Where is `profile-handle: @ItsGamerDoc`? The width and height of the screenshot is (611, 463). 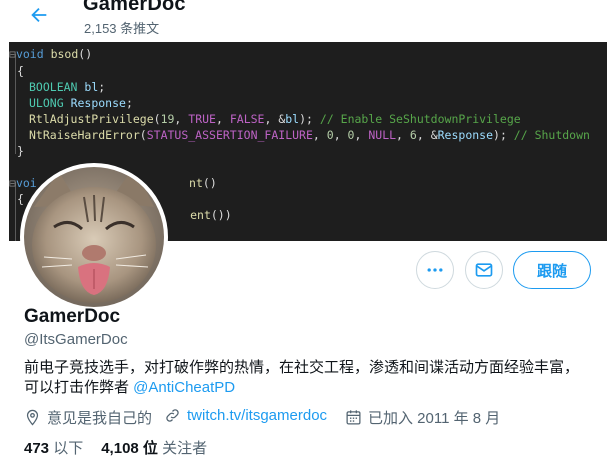
profile-handle: @ItsGamerDoc is located at coordinates (76, 339).